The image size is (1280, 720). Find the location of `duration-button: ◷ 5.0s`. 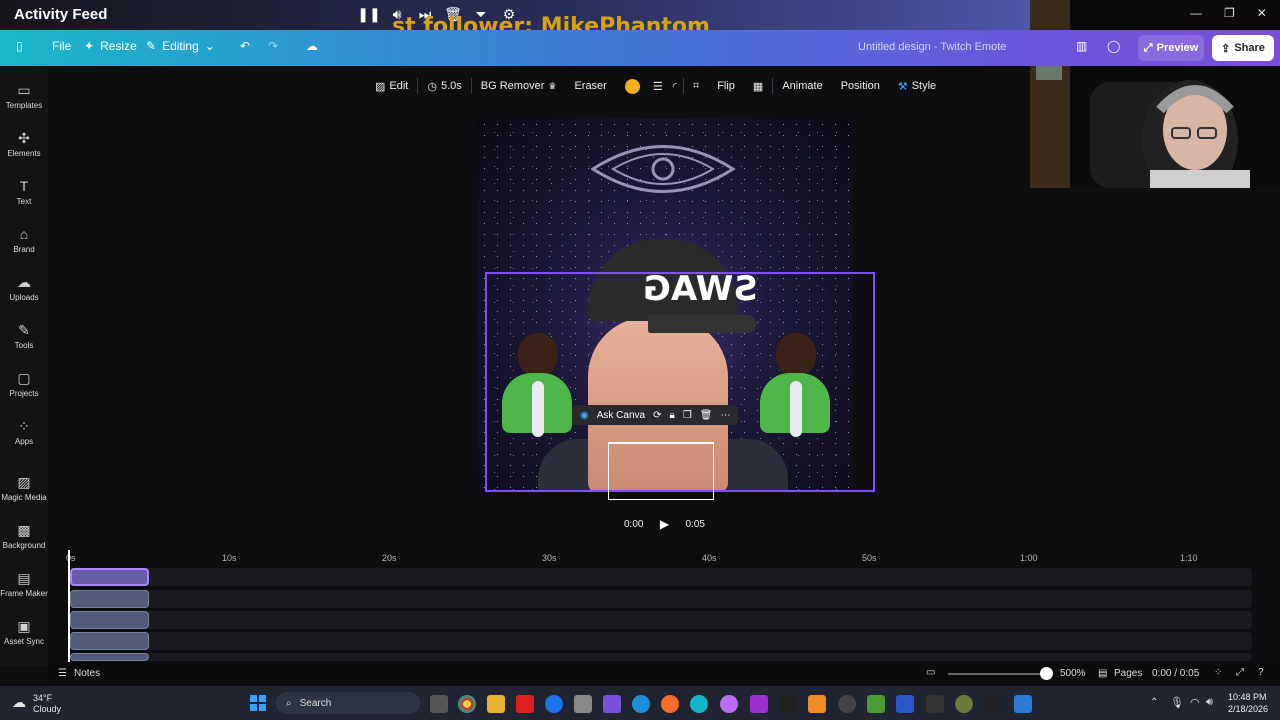

duration-button: ◷ 5.0s is located at coordinates (444, 86).